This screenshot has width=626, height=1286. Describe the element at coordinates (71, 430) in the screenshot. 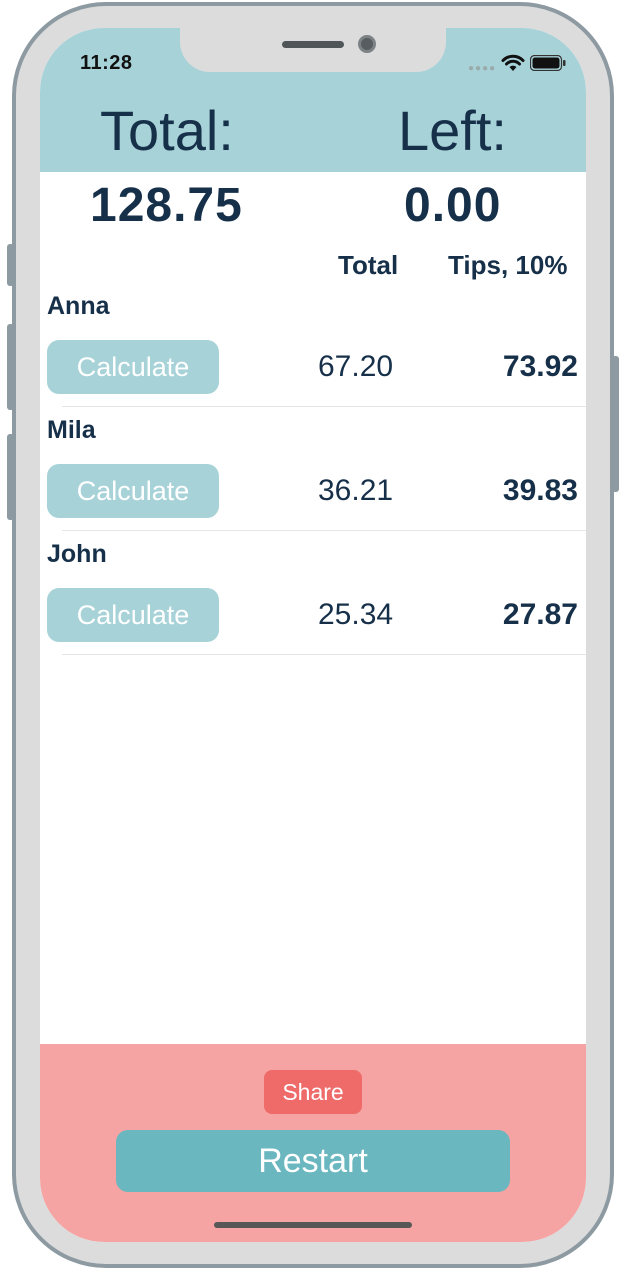

I see `person-name: Mila` at that location.